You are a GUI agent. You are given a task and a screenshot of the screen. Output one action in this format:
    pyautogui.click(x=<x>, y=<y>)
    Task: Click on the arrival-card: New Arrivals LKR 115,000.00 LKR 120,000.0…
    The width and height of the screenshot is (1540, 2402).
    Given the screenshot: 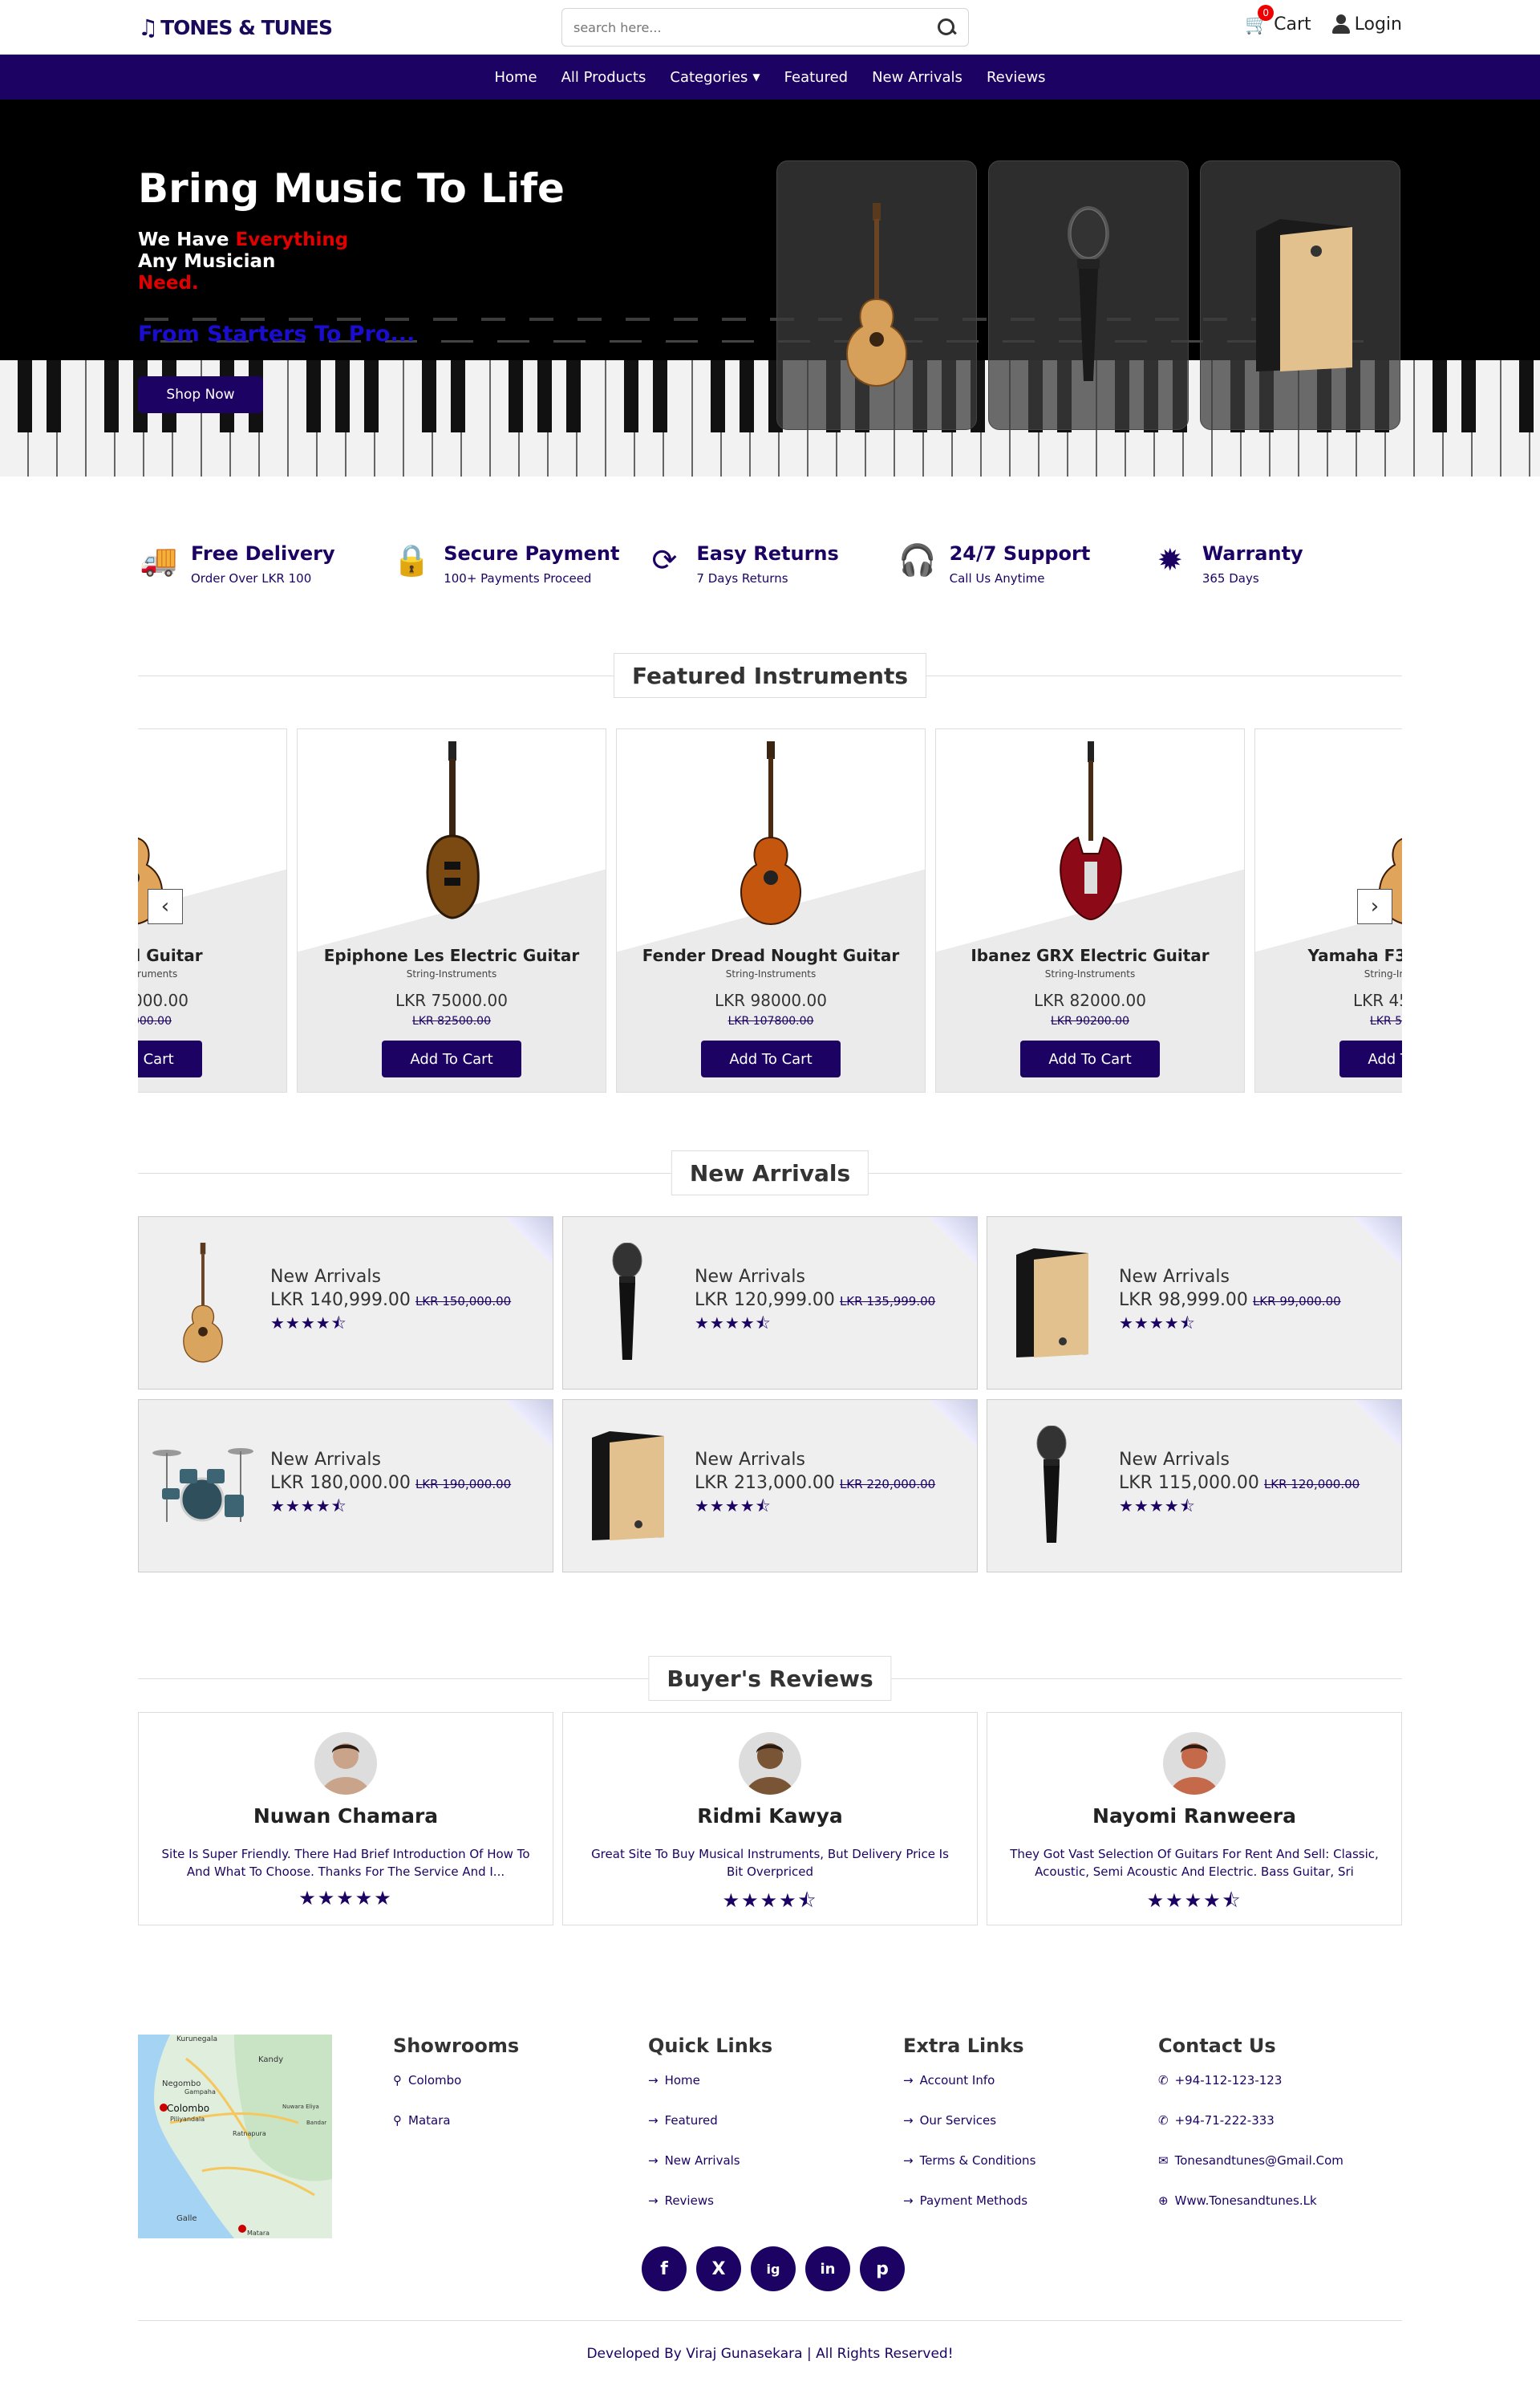 What is the action you would take?
    pyautogui.click(x=1194, y=1485)
    